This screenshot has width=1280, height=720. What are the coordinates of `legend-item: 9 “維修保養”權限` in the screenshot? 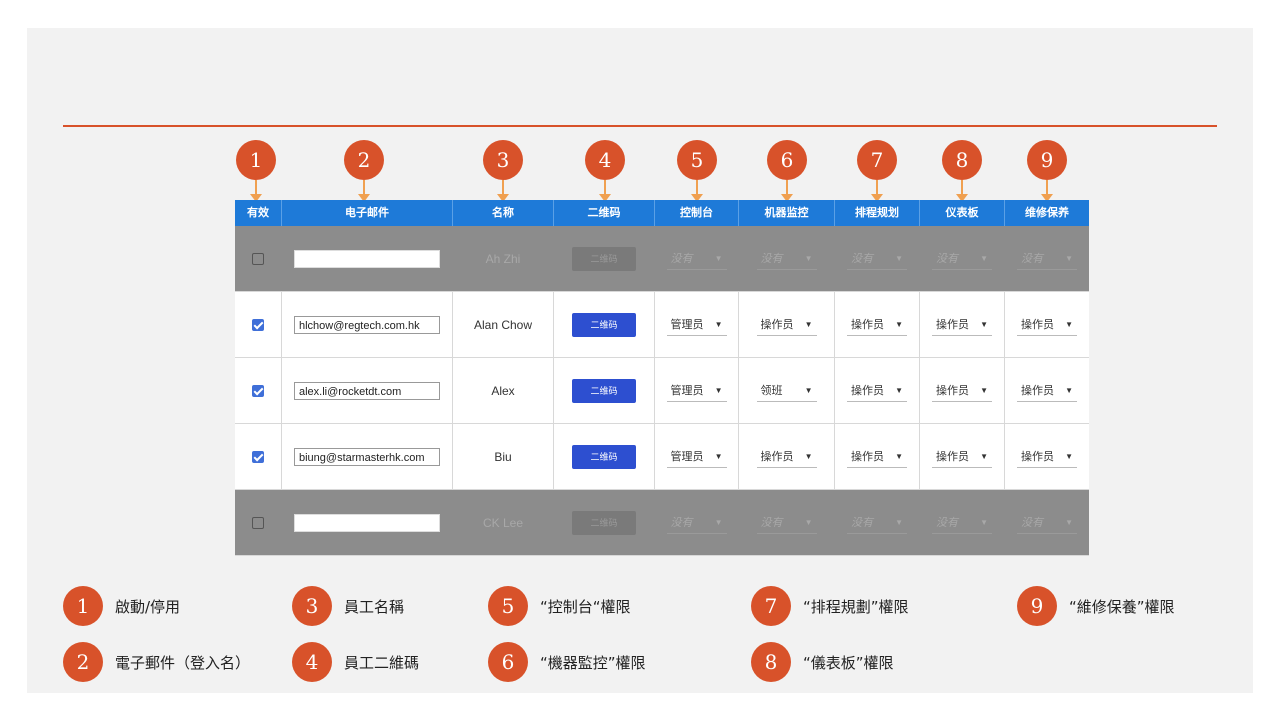 It's located at (1096, 606).